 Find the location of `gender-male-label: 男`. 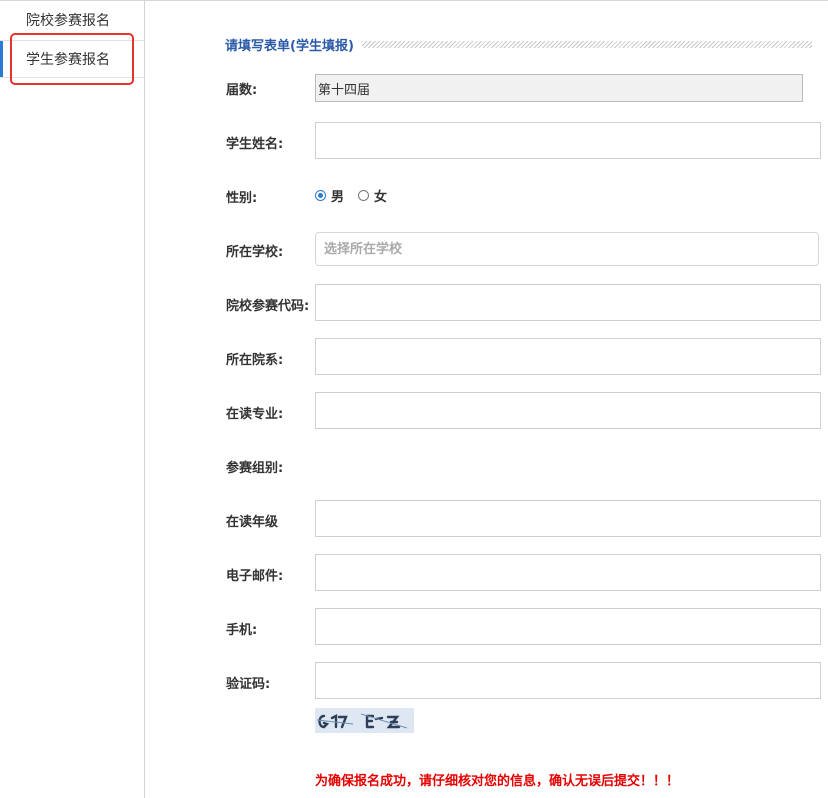

gender-male-label: 男 is located at coordinates (337, 195).